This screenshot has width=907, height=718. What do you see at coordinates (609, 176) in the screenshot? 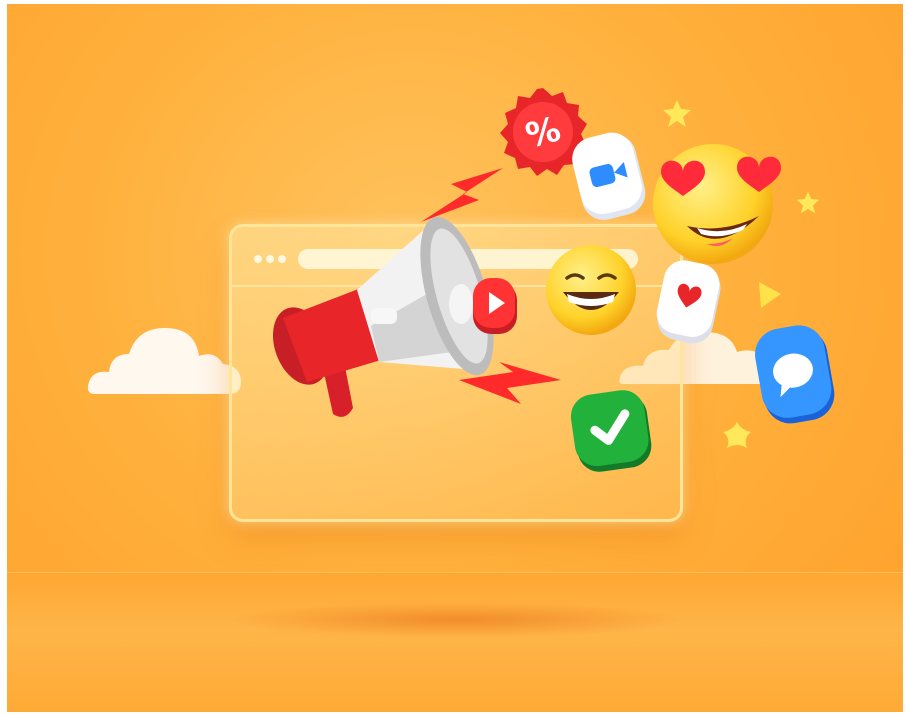
I see `video-camera-icon` at bounding box center [609, 176].